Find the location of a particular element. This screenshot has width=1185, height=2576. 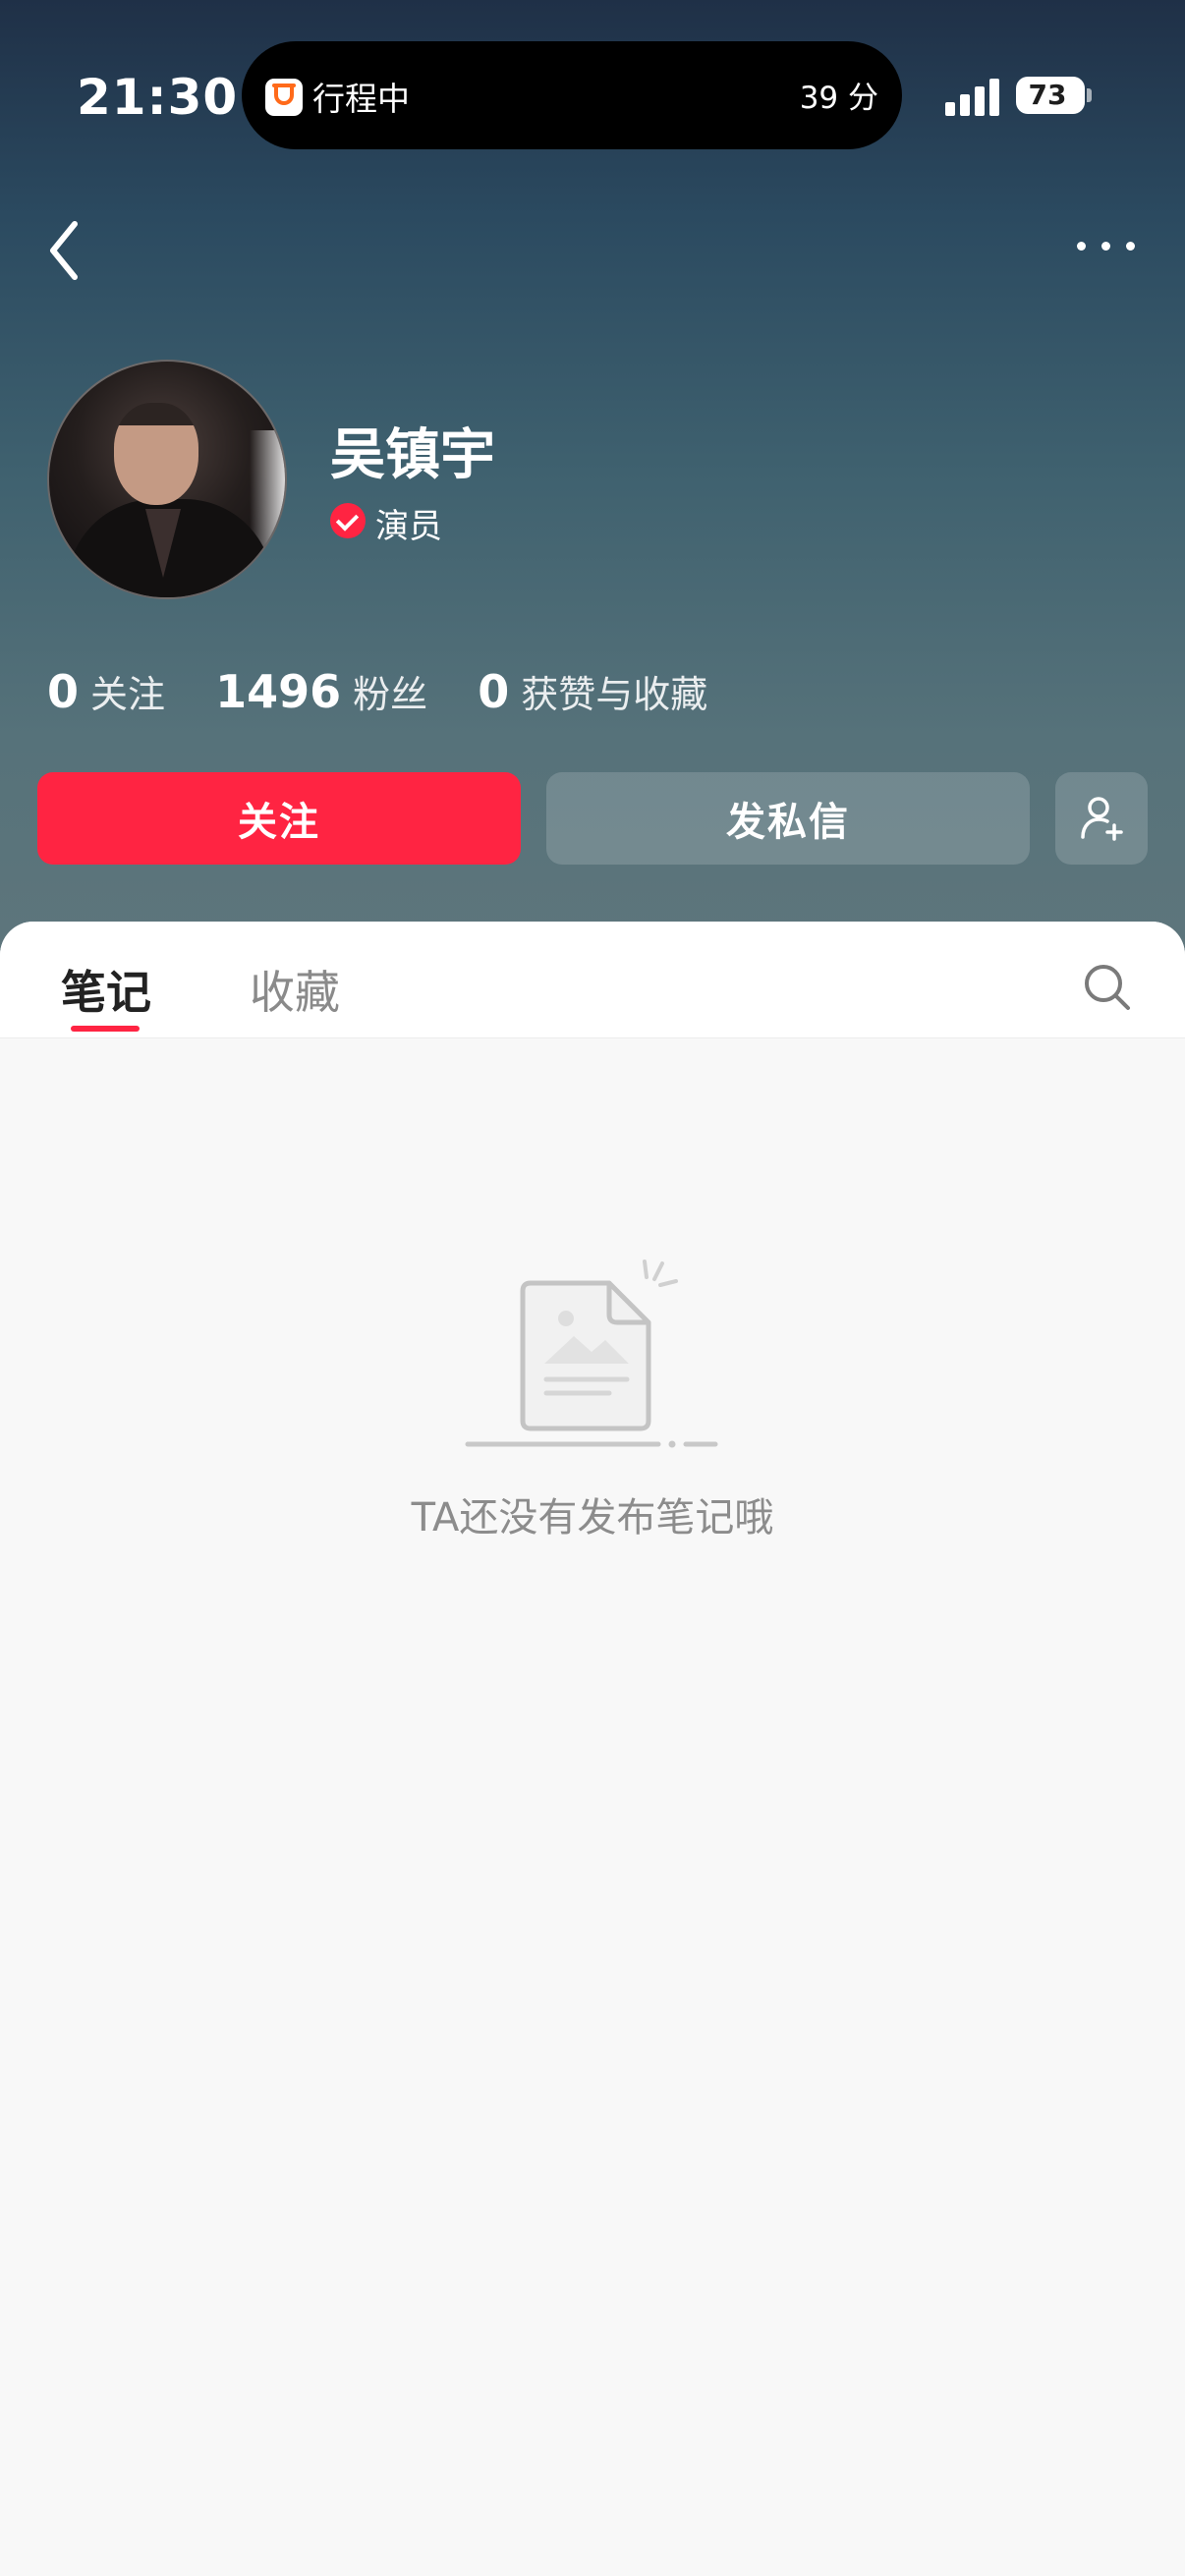

stat-label: 获赞与收藏 is located at coordinates (614, 694).